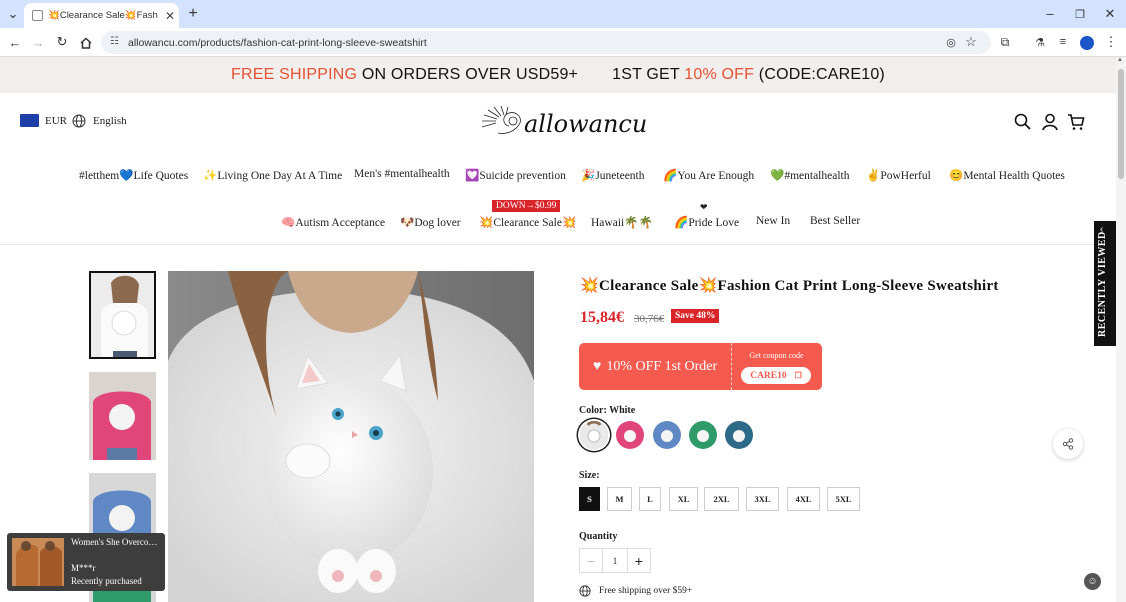  I want to click on thumbnail-white, so click(122, 315).